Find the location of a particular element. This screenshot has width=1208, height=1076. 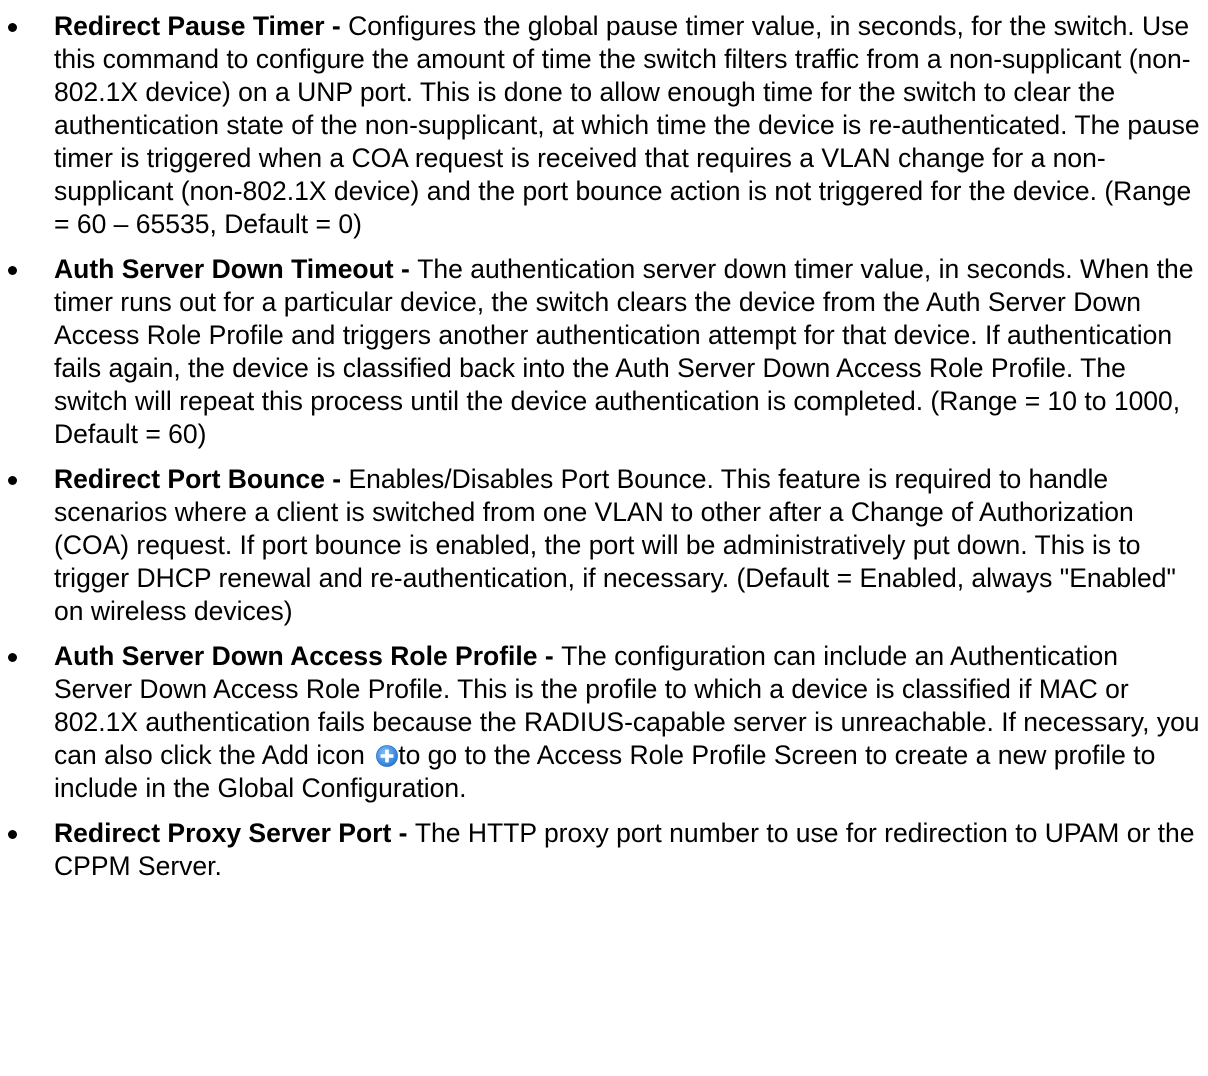

add-circle-icon is located at coordinates (387, 754).